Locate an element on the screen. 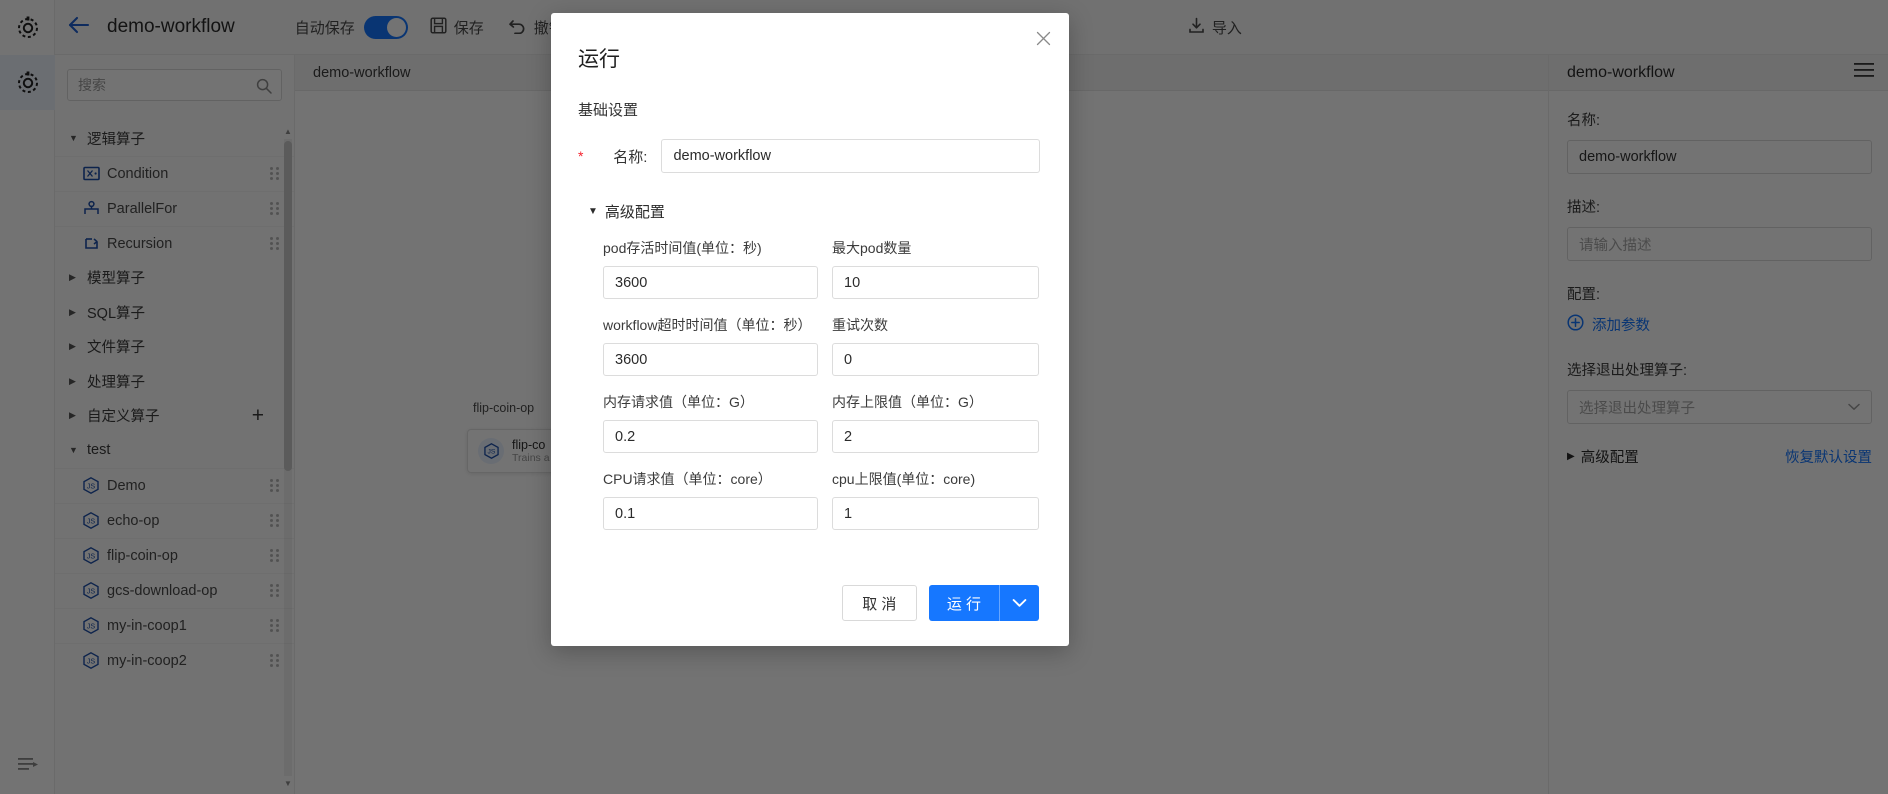 The image size is (1888, 794). field-workflow-timeout: workflow超时时间值（单位：秒） 3600 is located at coordinates (710, 345).